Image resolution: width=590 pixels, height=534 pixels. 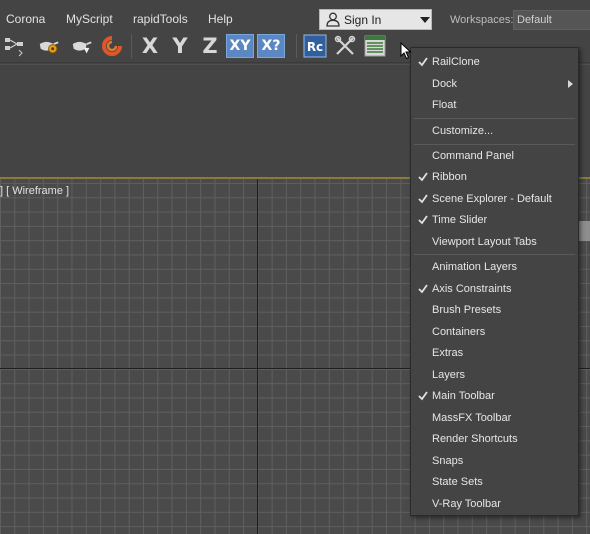 What do you see at coordinates (475, 439) in the screenshot?
I see `menu-item-label: Render Shortcuts` at bounding box center [475, 439].